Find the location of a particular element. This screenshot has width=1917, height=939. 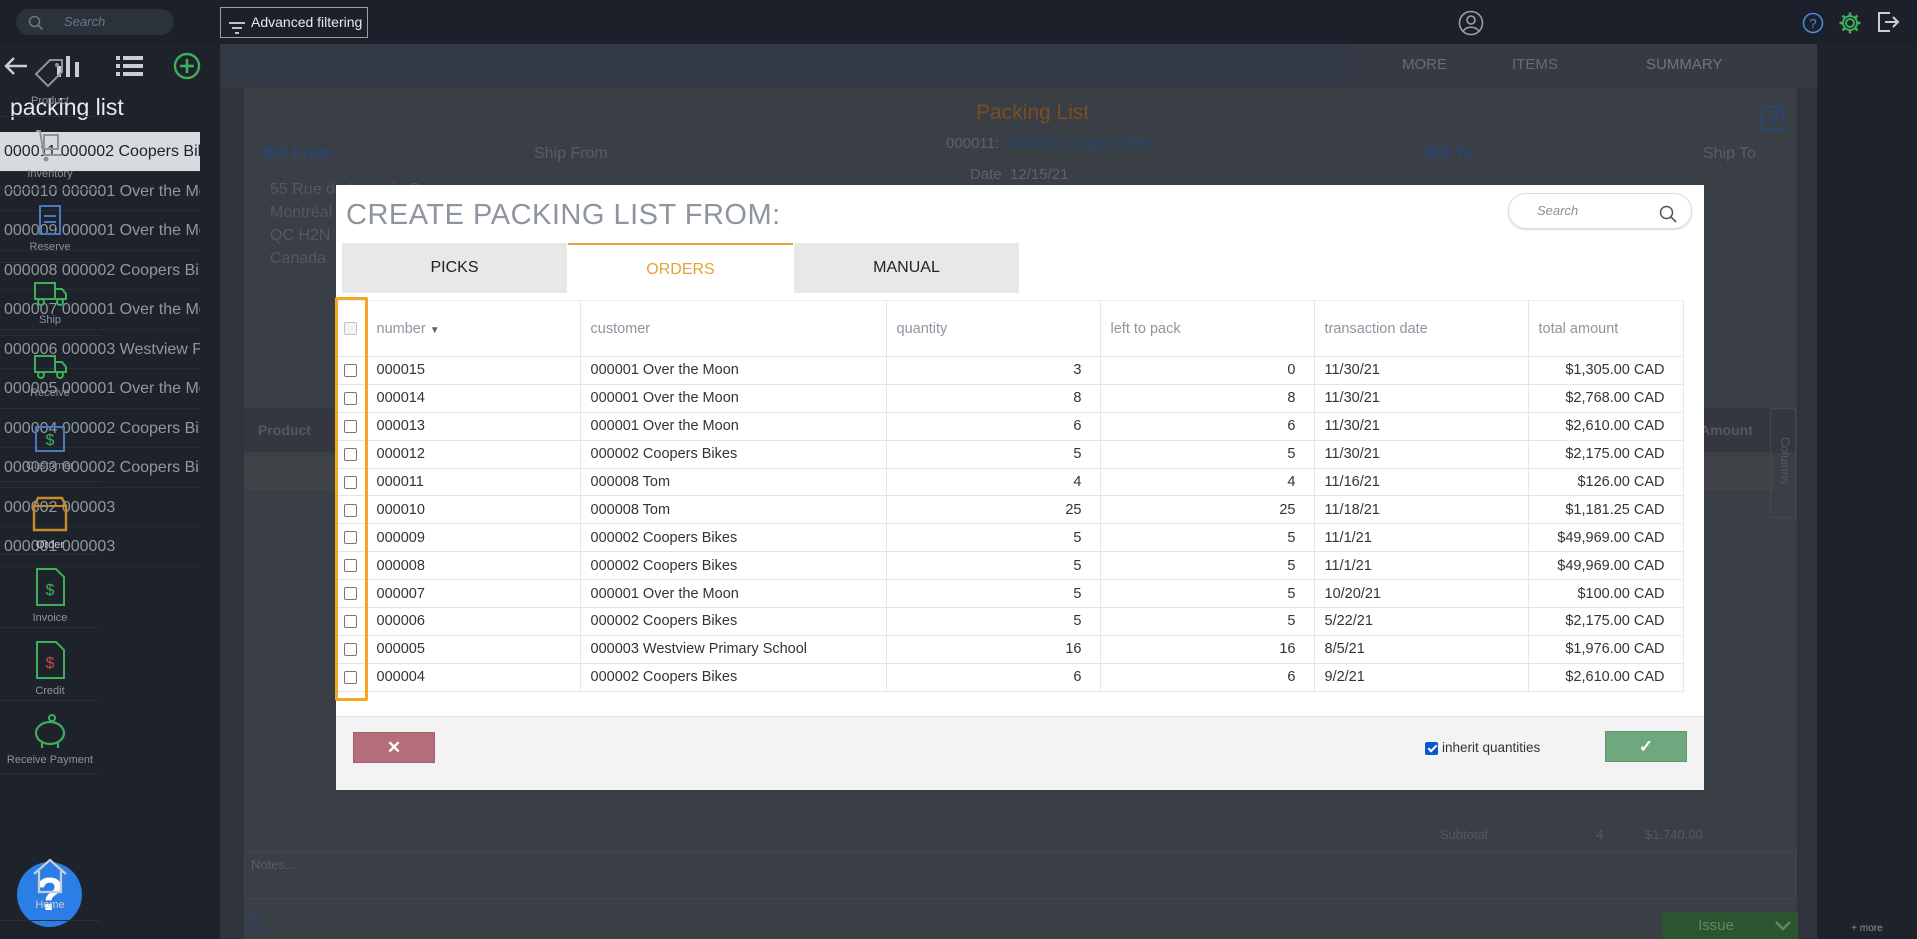

rail-item-inventory: Inventory is located at coordinates (50, 153).